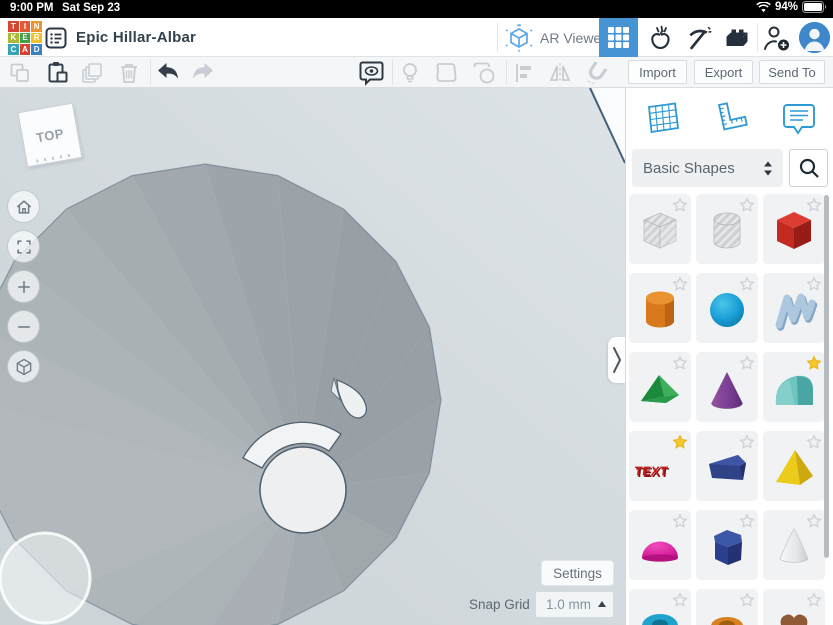  I want to click on zoom-in-button, so click(23, 286).